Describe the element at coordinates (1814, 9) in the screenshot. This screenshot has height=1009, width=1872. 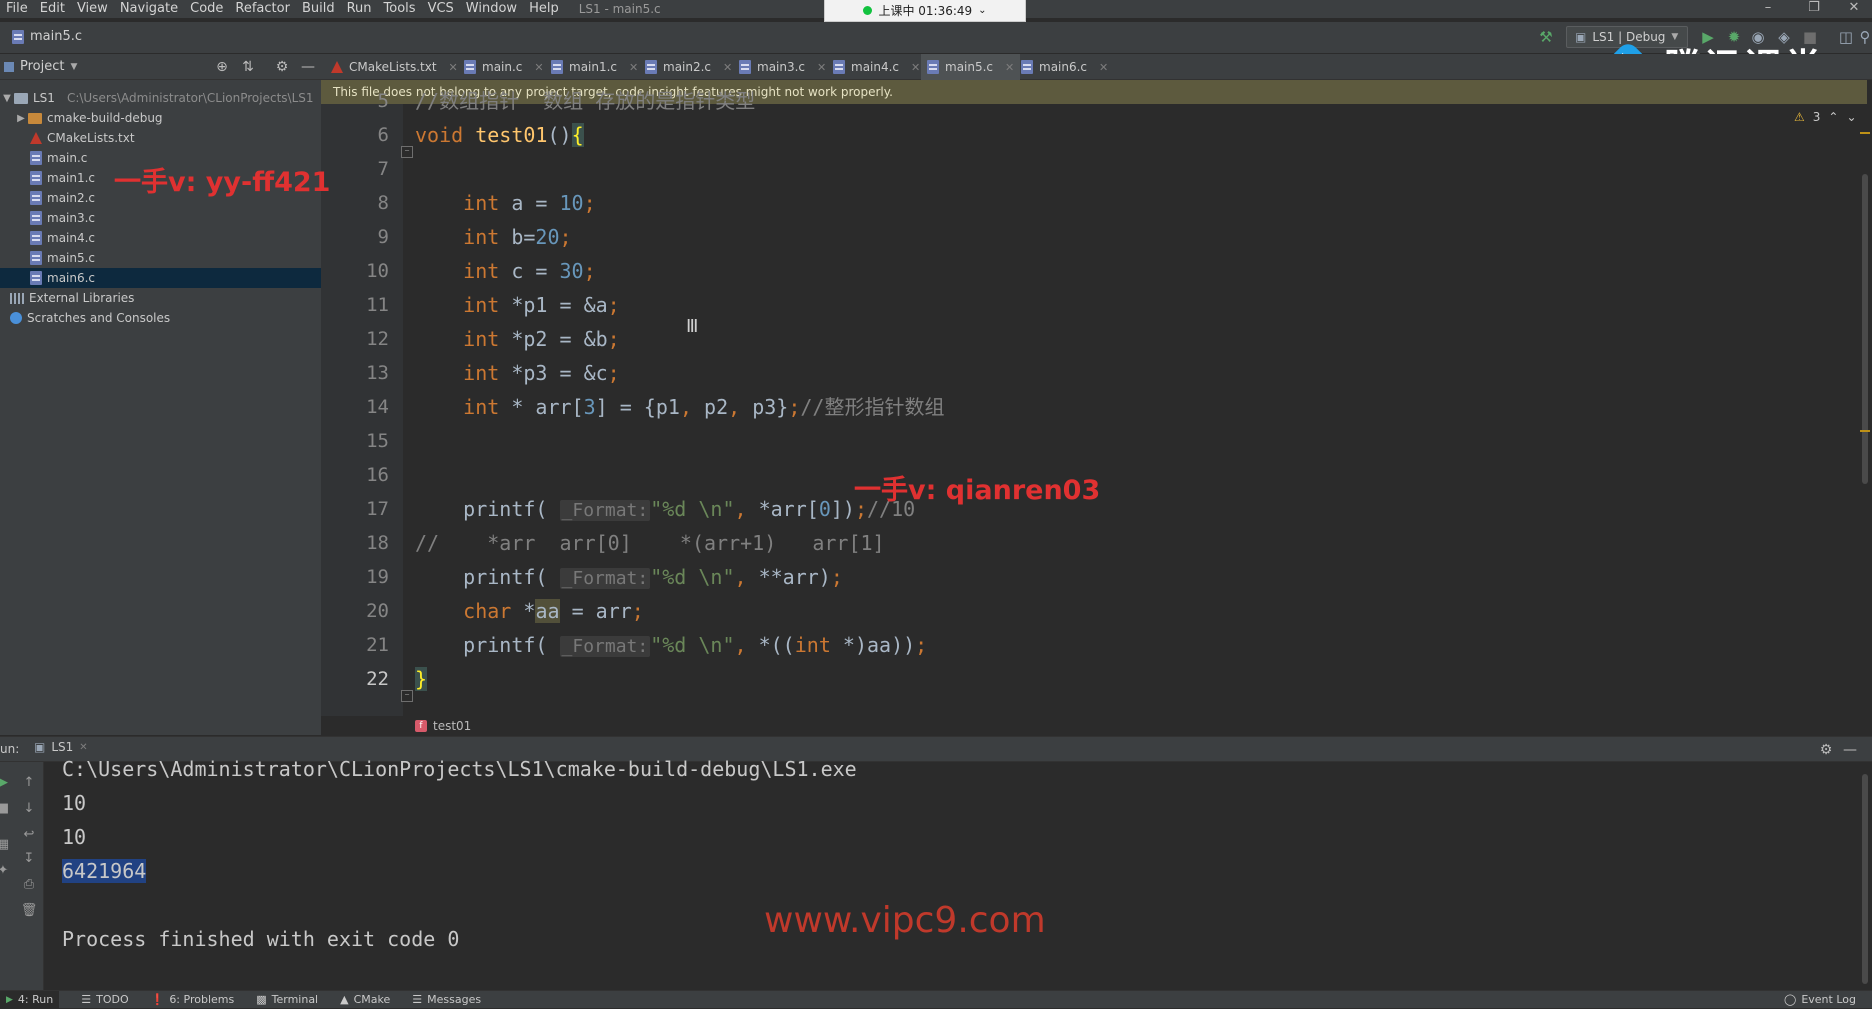
I see `restore-icon: ❐` at that location.